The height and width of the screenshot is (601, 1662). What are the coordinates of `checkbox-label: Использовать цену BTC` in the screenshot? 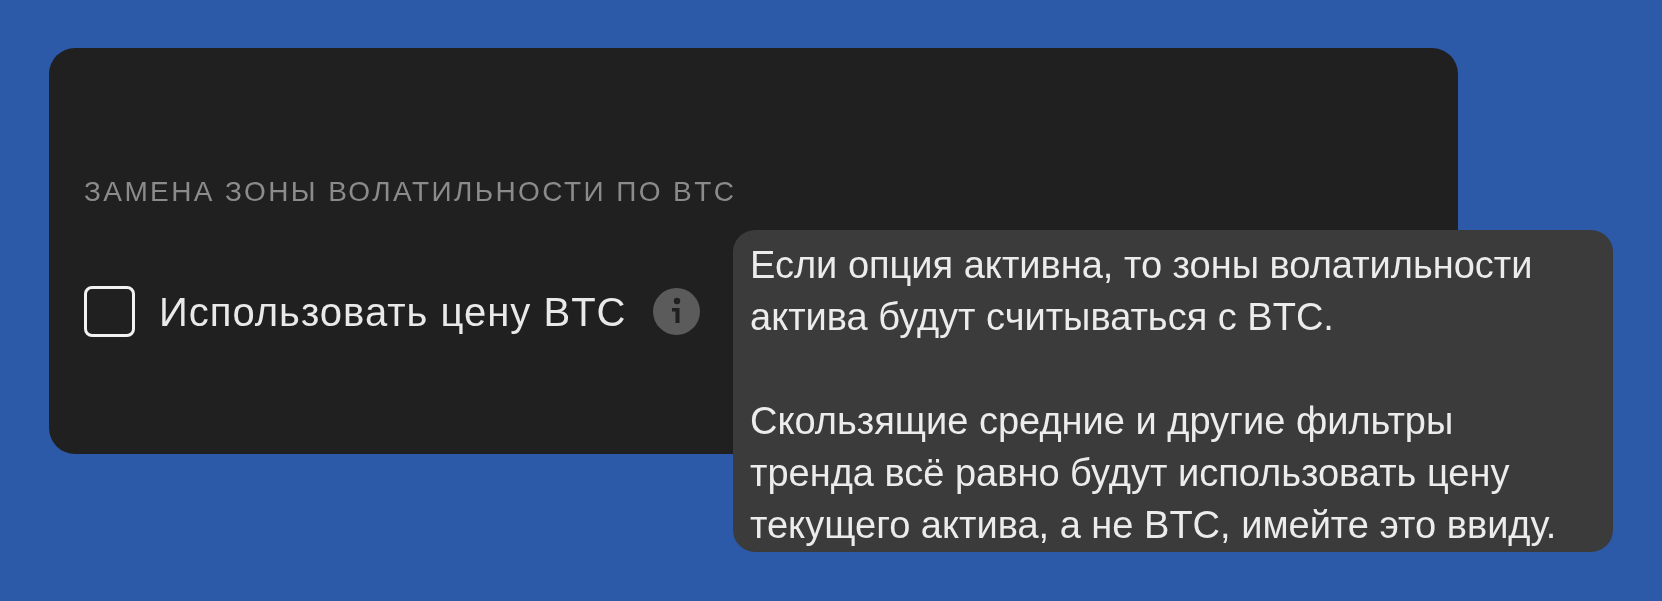 It's located at (393, 311).